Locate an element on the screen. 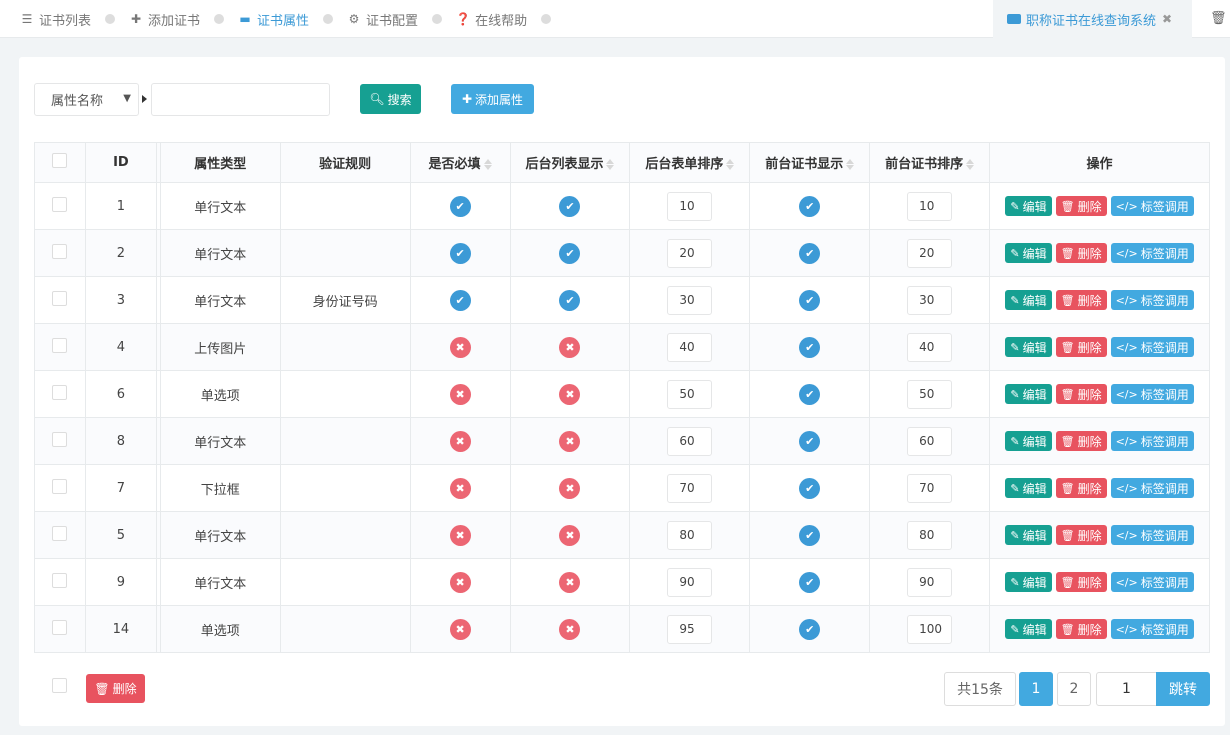  select-all-checkbox is located at coordinates (60, 160).